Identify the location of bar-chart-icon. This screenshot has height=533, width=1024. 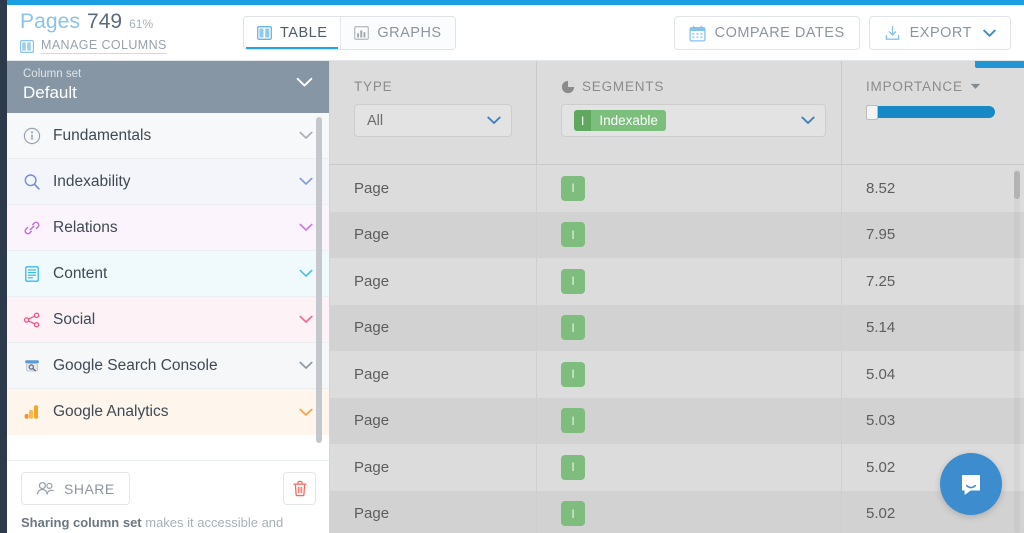
(362, 33).